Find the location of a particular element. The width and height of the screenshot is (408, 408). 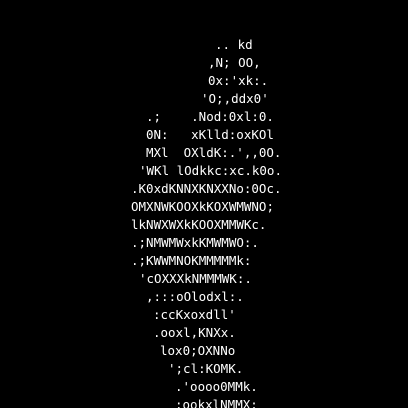

ascii-art-line: 'cOXXXkNMMMWK:. is located at coordinates (195, 278).